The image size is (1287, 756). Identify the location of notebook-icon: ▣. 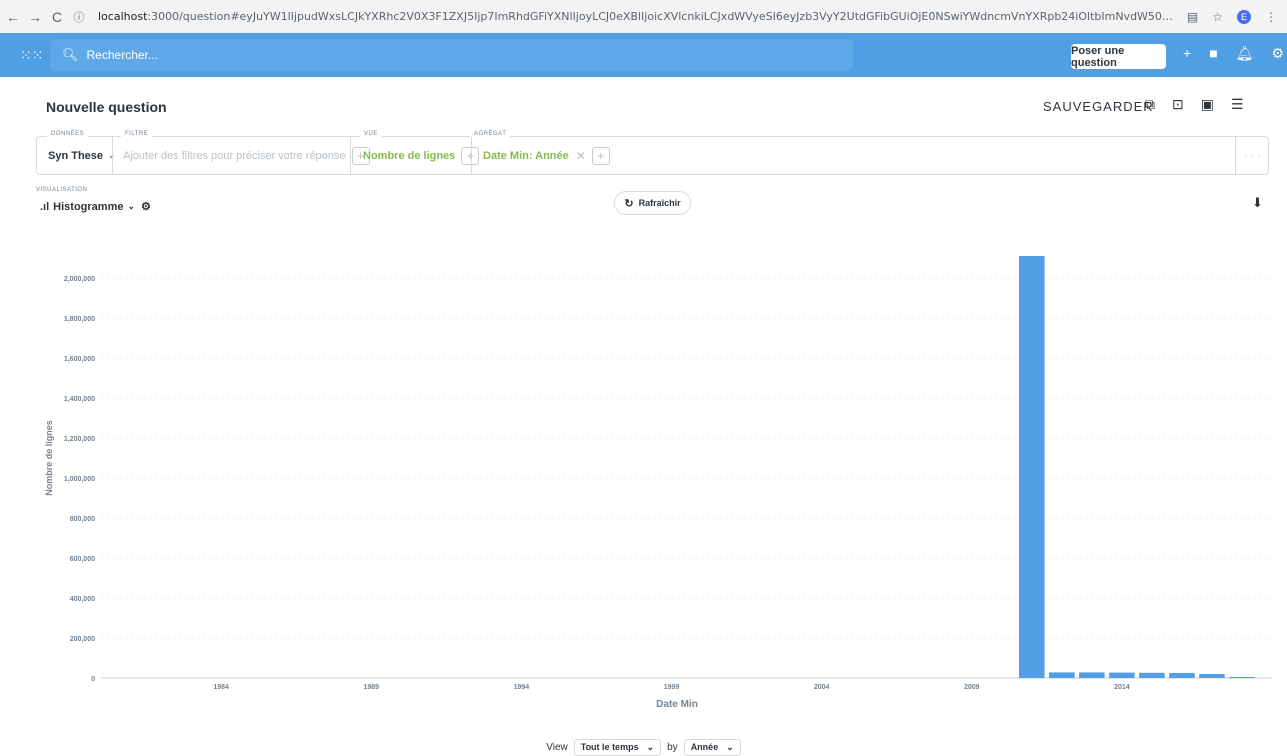
(1207, 104).